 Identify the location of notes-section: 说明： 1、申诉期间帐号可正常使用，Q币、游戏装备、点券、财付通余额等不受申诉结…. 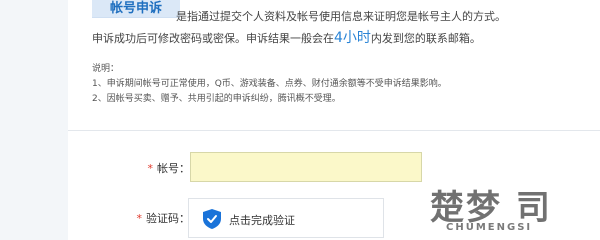
(269, 84).